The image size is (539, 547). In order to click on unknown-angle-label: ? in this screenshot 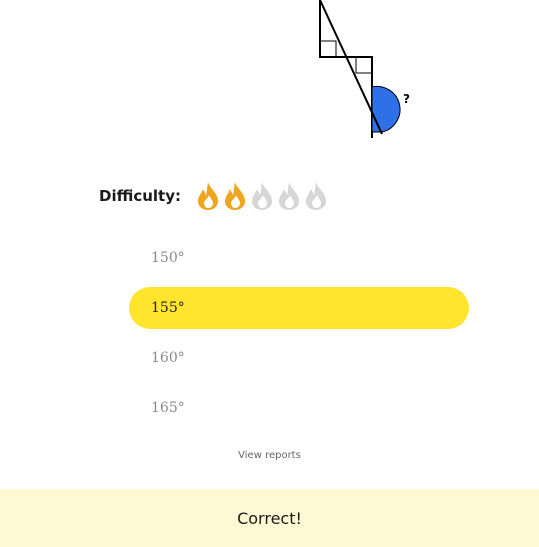, I will do `click(406, 99)`.